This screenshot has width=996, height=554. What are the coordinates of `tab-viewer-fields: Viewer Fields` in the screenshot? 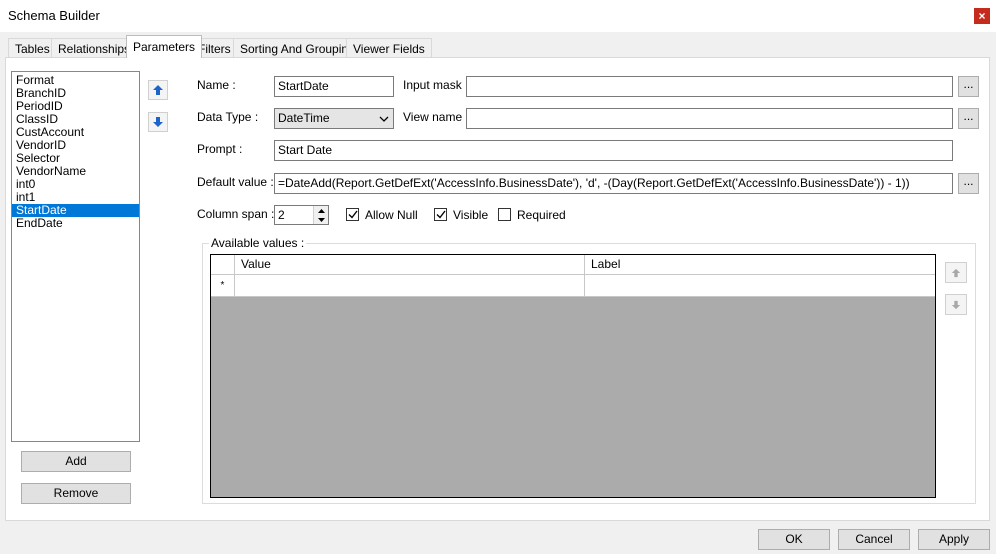 It's located at (389, 47).